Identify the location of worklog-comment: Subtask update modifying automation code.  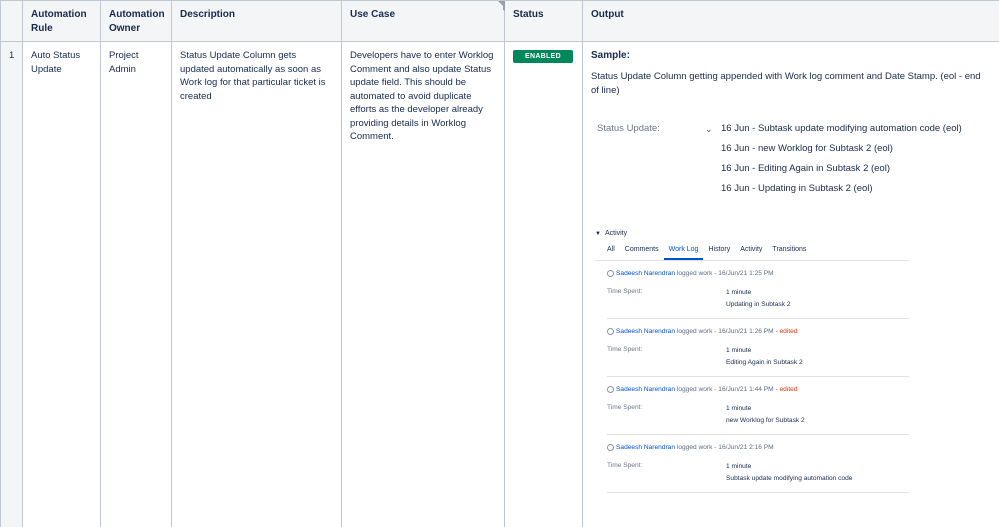
(789, 478).